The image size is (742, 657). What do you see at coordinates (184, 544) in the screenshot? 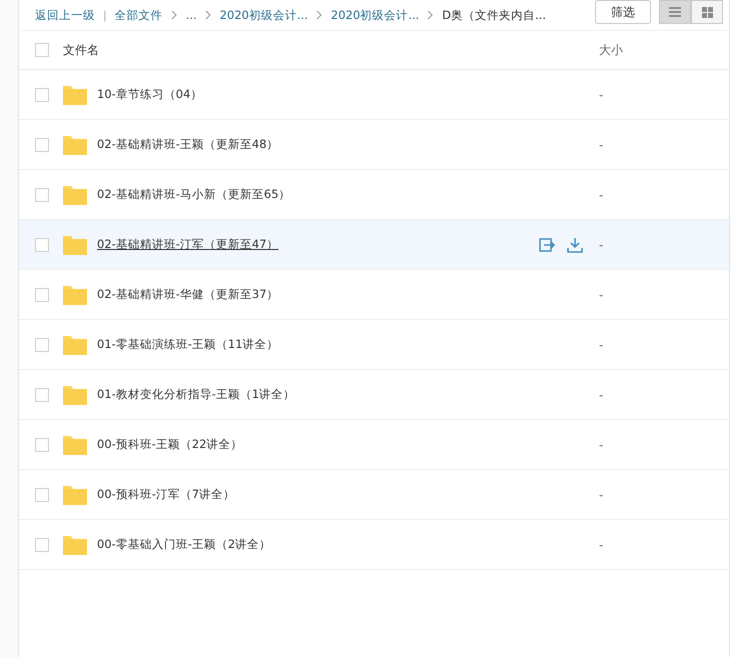
I see `folder-name: 00-零基础入门班-王颖（2讲全）` at bounding box center [184, 544].